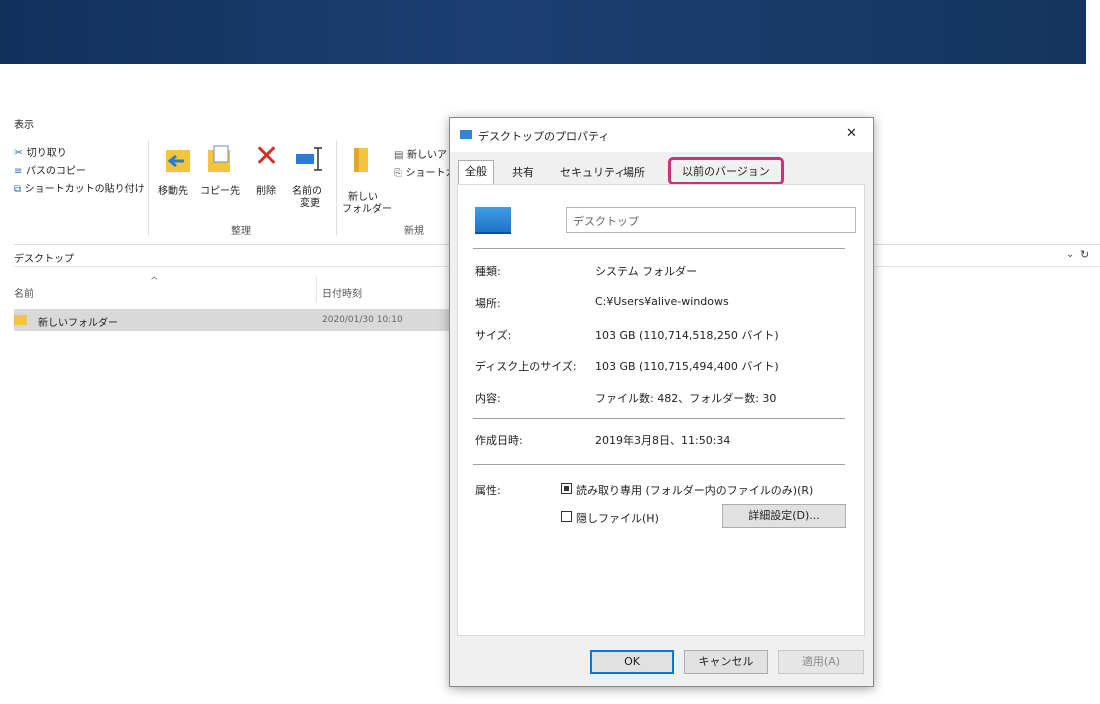 Image resolution: width=1100 pixels, height=704 pixels. Describe the element at coordinates (687, 335) in the screenshot. I see `size-value: 103 GB (110,714,518,250 バイト)` at that location.